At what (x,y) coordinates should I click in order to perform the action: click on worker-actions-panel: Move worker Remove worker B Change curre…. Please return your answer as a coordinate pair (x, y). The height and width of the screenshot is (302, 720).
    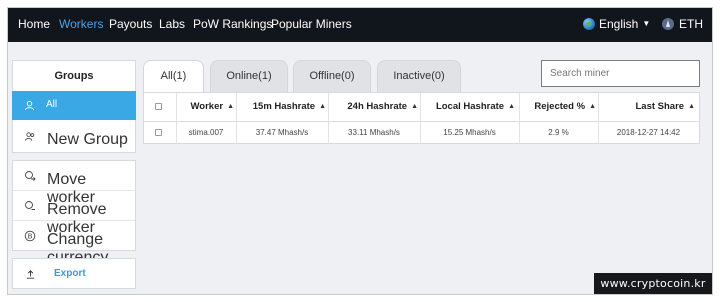
    Looking at the image, I should click on (74, 213).